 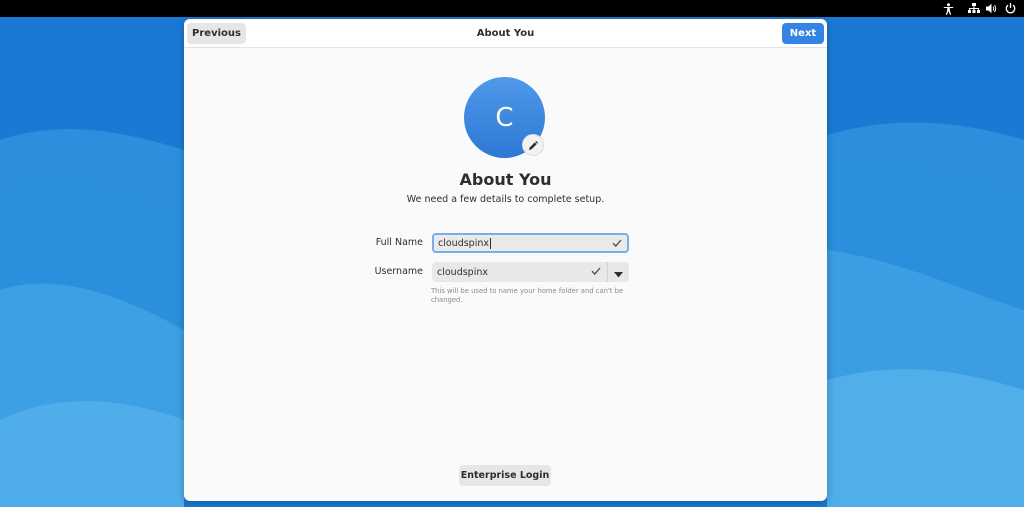 I want to click on username-label: Username, so click(x=398, y=271).